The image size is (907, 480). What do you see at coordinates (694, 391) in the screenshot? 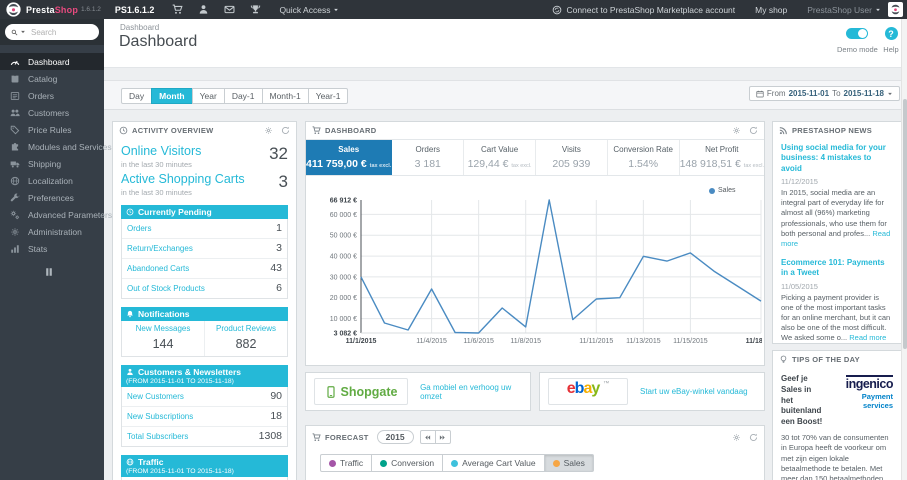
I see `ebay-link: Start uw eBay-winkel vandaag` at bounding box center [694, 391].